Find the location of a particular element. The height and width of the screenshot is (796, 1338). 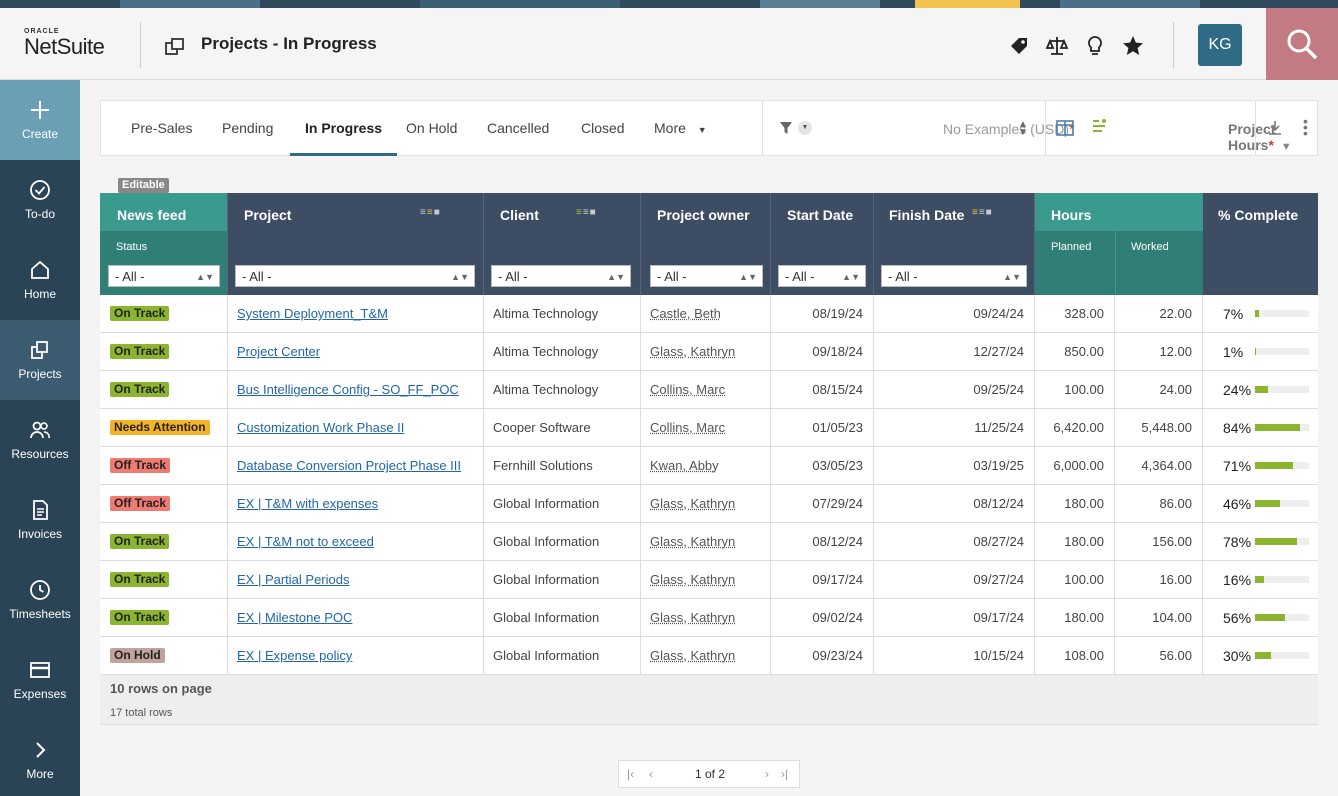

status-filter: - All - ▲▼ is located at coordinates (164, 276).